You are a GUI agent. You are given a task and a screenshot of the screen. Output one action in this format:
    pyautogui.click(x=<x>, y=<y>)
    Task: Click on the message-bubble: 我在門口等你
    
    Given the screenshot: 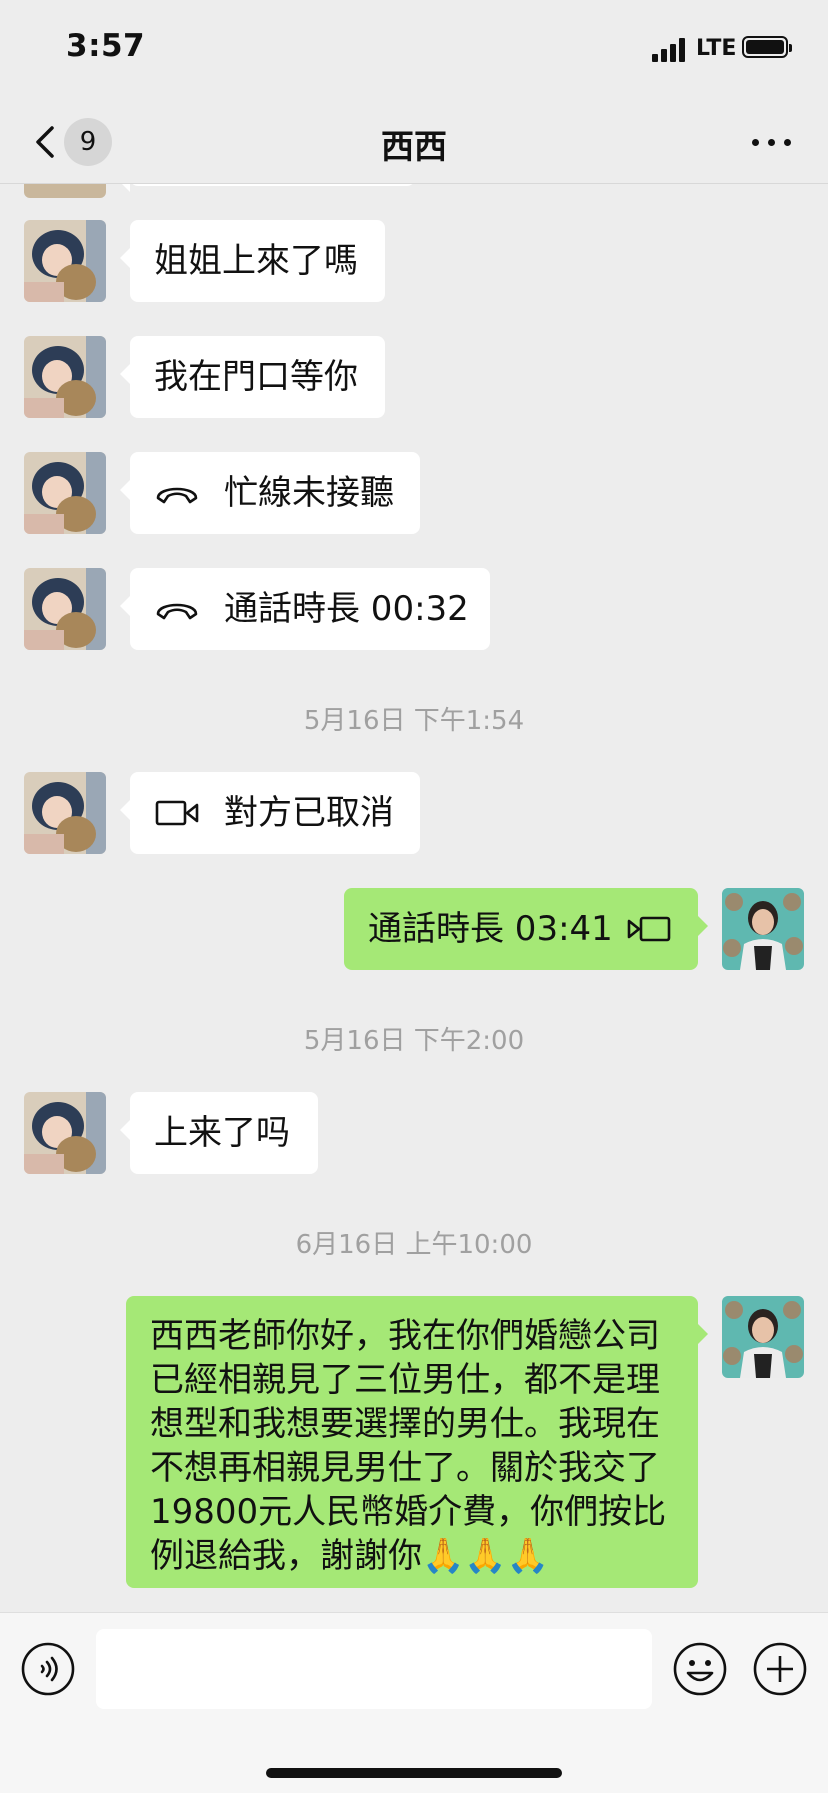 What is the action you would take?
    pyautogui.click(x=252, y=377)
    